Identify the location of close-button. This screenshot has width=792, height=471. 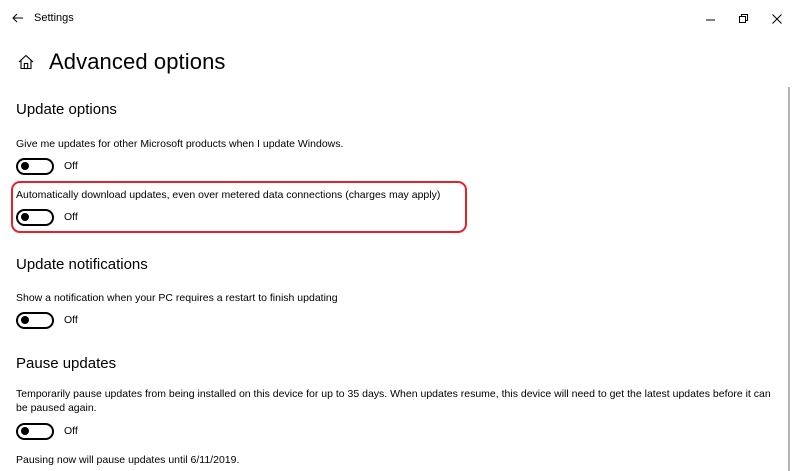
(777, 19).